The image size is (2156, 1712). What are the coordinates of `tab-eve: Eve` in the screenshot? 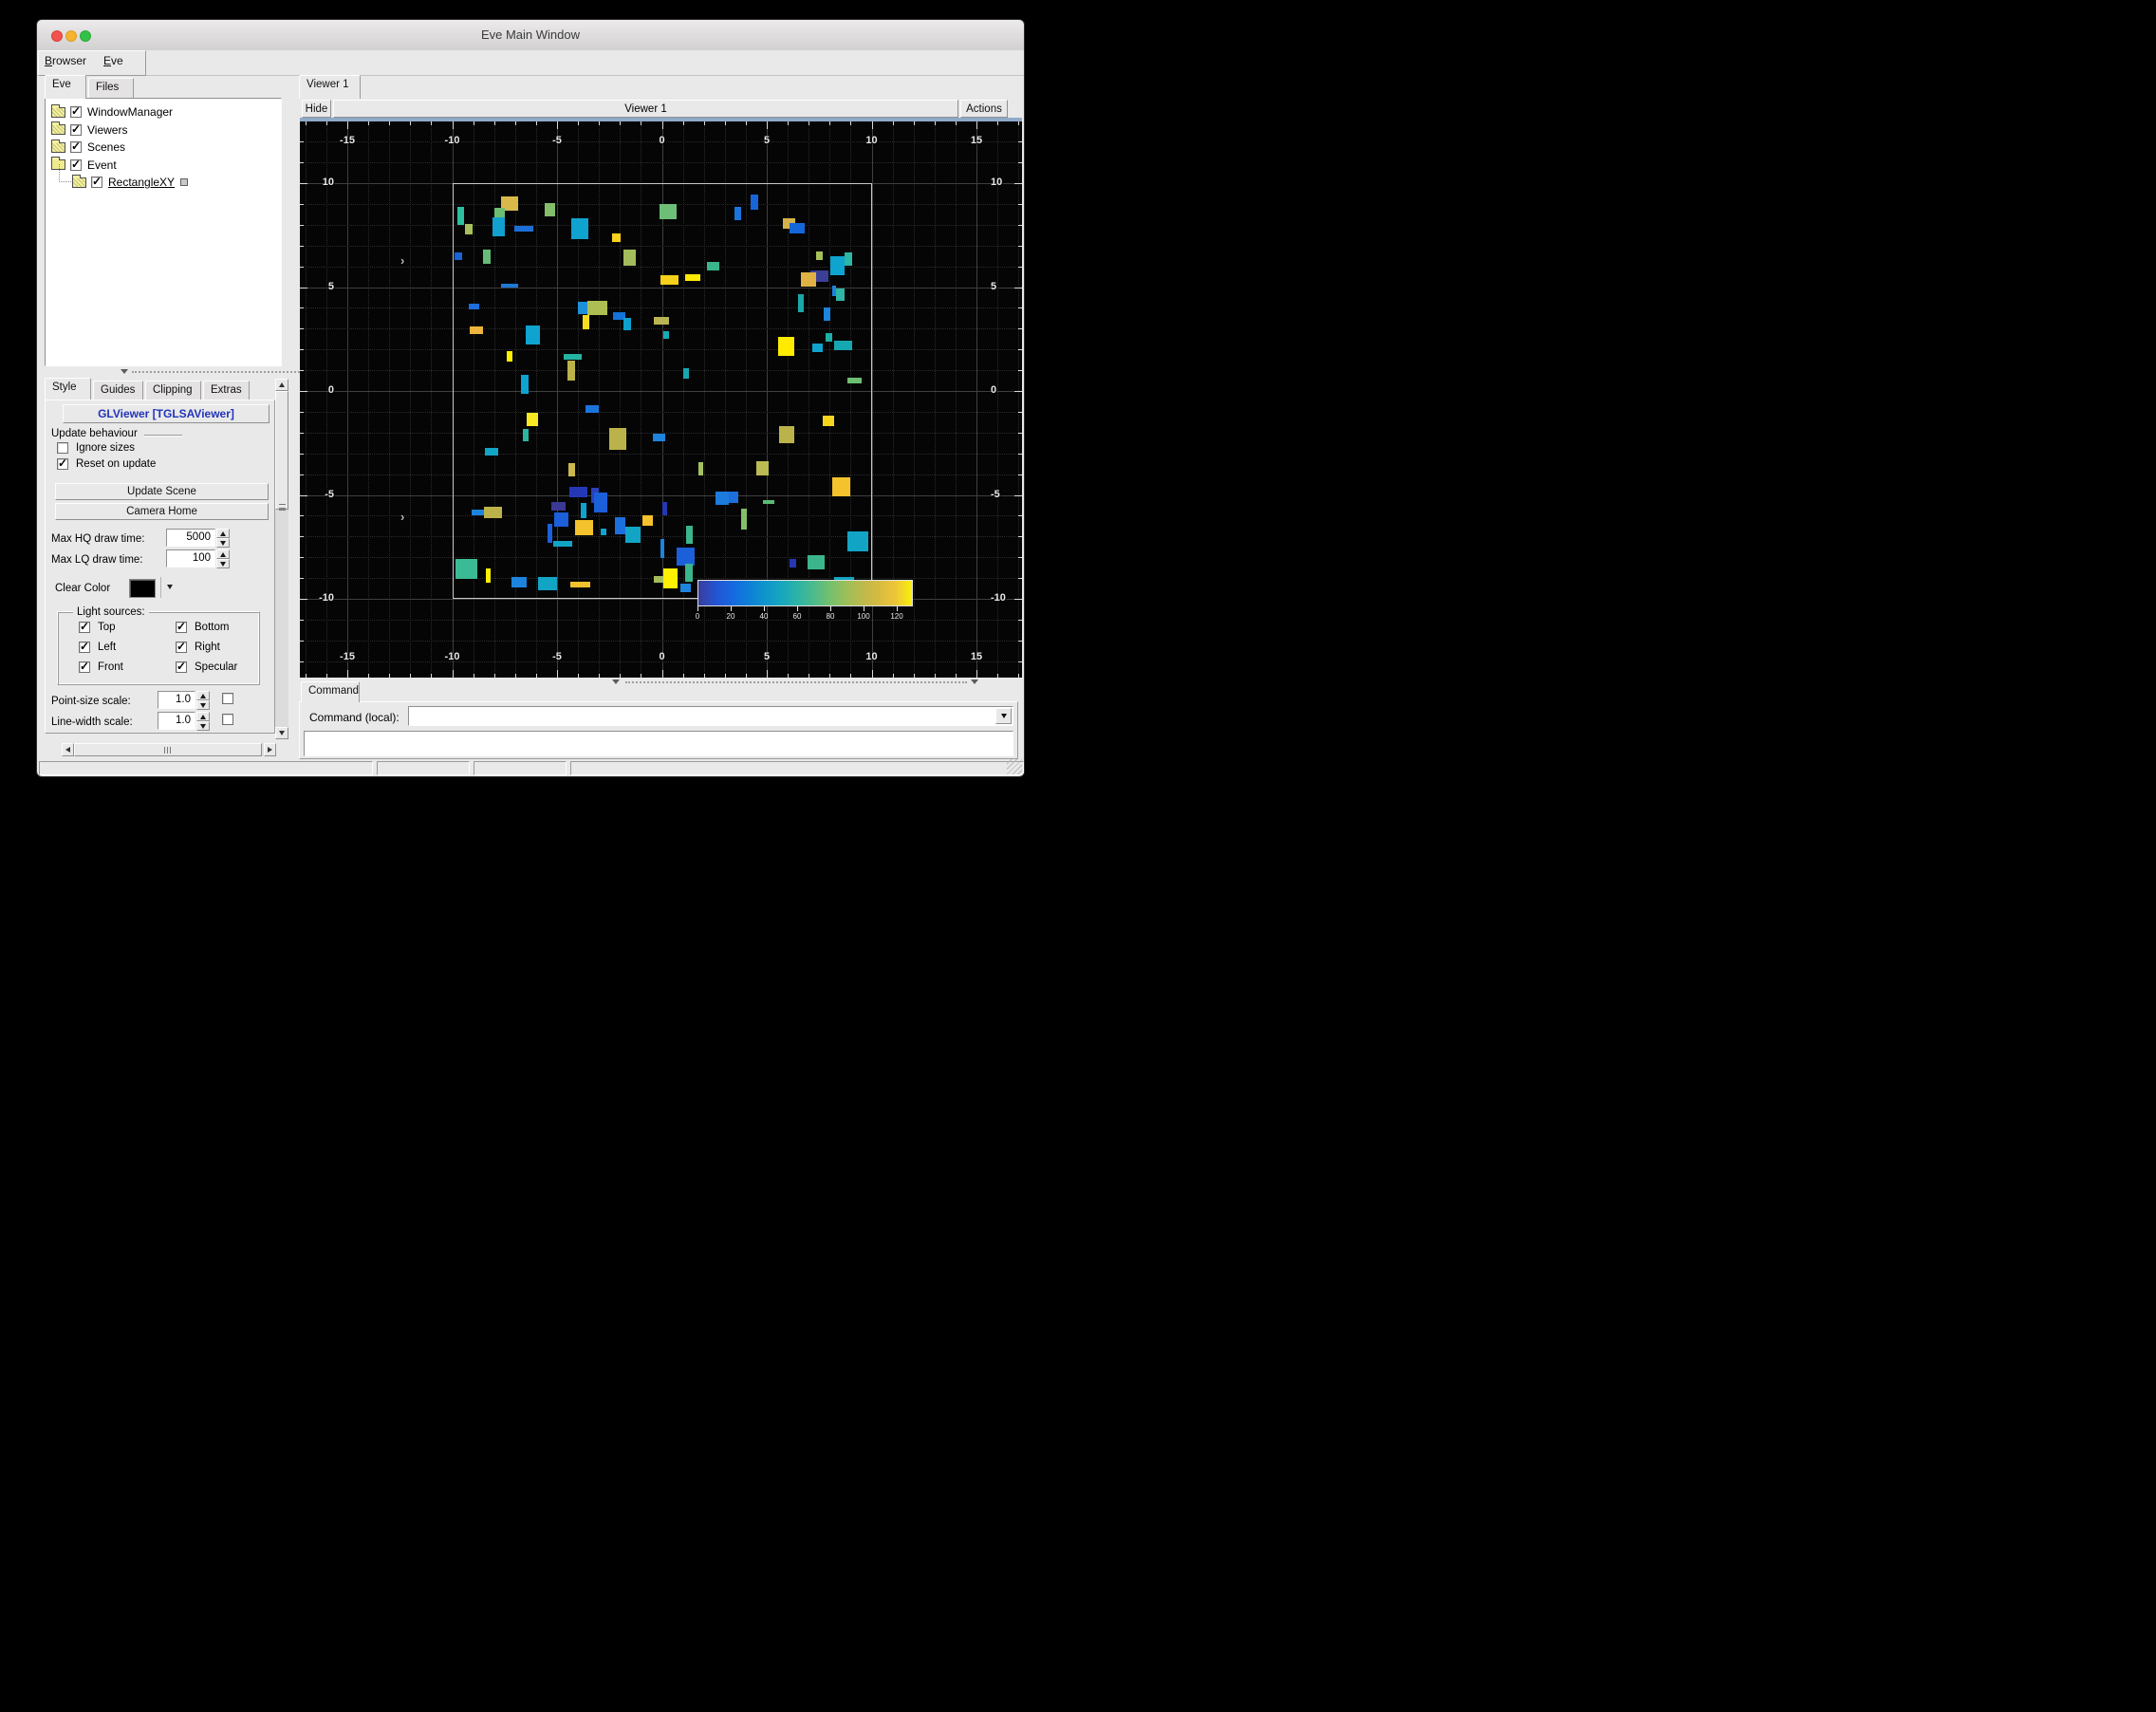 It's located at (65, 87).